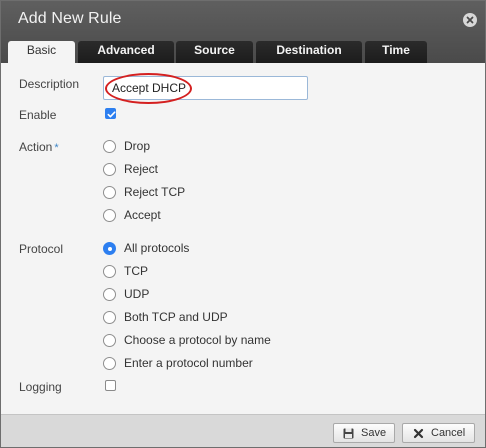 The width and height of the screenshot is (486, 448). Describe the element at coordinates (374, 433) in the screenshot. I see `save-label: Save` at that location.